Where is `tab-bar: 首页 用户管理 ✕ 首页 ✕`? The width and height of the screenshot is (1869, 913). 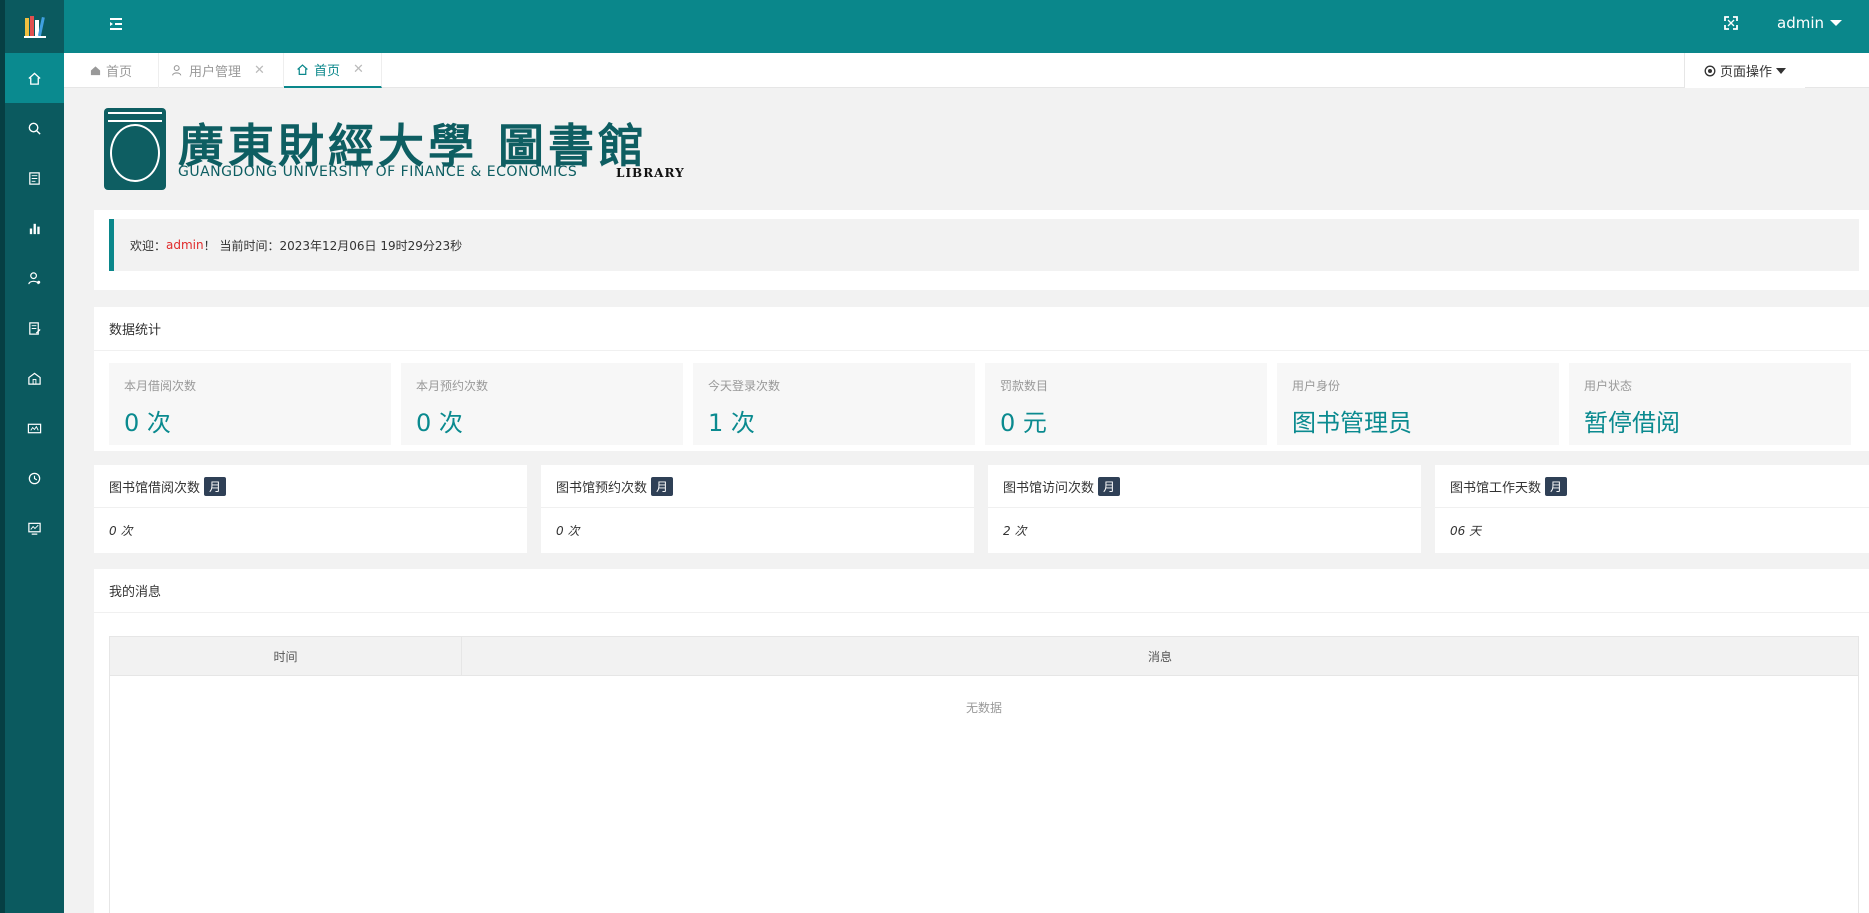
tab-bar: 首页 用户管理 ✕ 首页 ✕ is located at coordinates (966, 70).